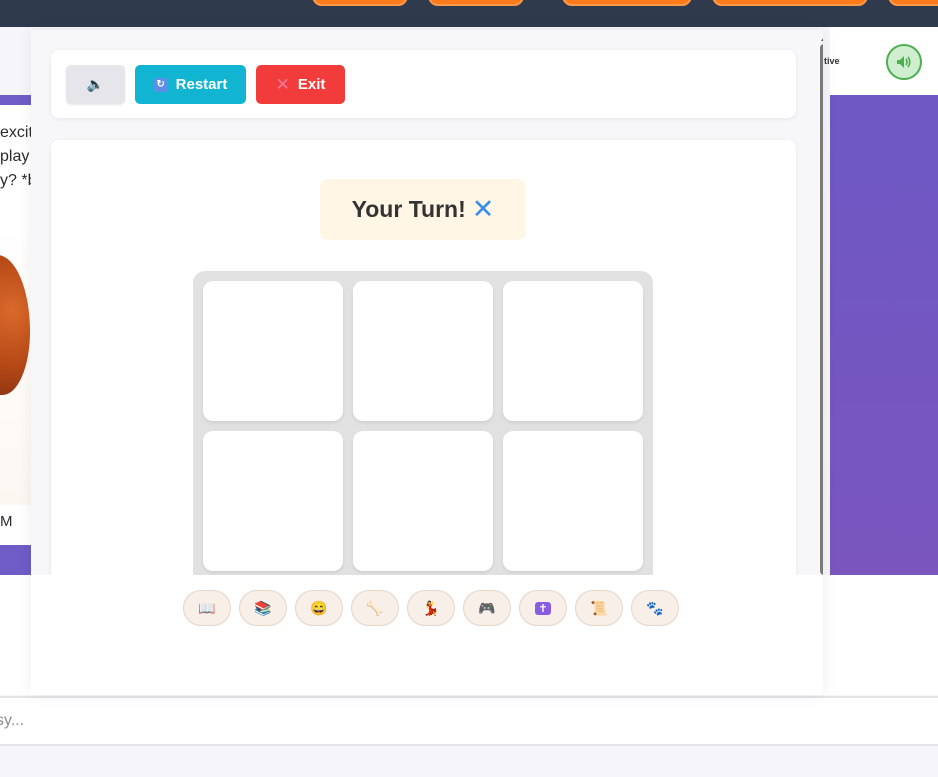 The image size is (938, 777). I want to click on dancer-icon: 💃, so click(431, 607).